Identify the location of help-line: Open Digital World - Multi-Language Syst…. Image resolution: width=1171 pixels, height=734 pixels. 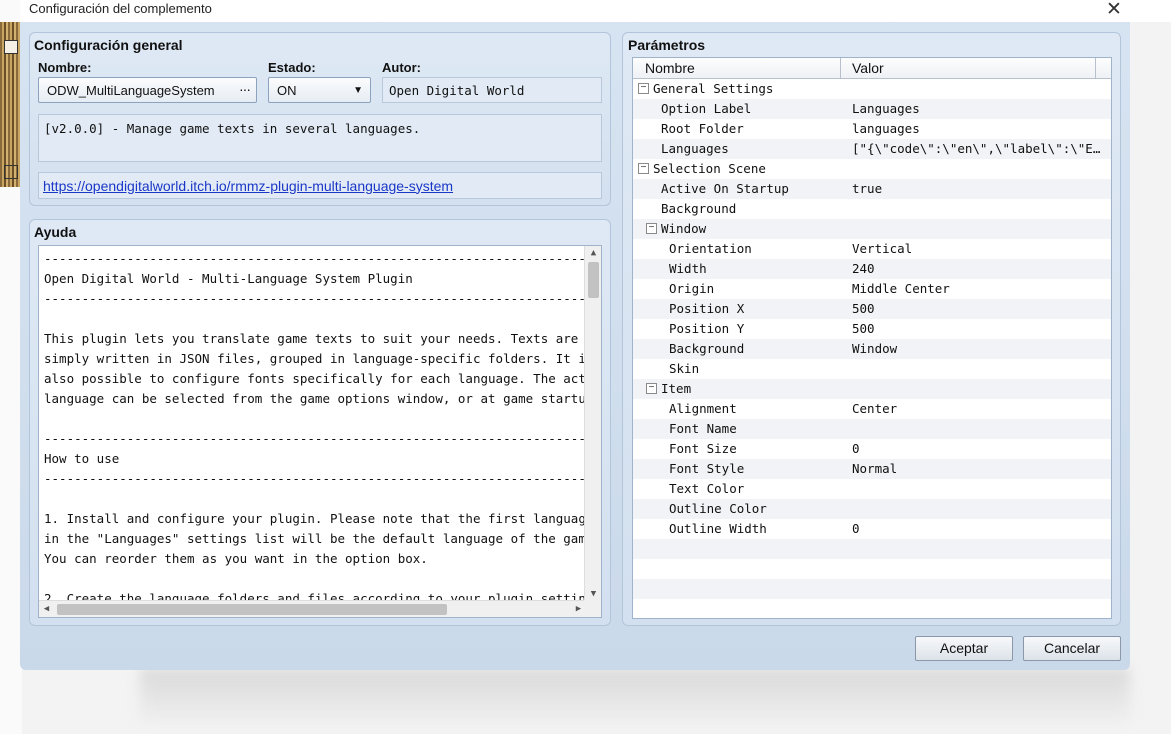
(228, 278).